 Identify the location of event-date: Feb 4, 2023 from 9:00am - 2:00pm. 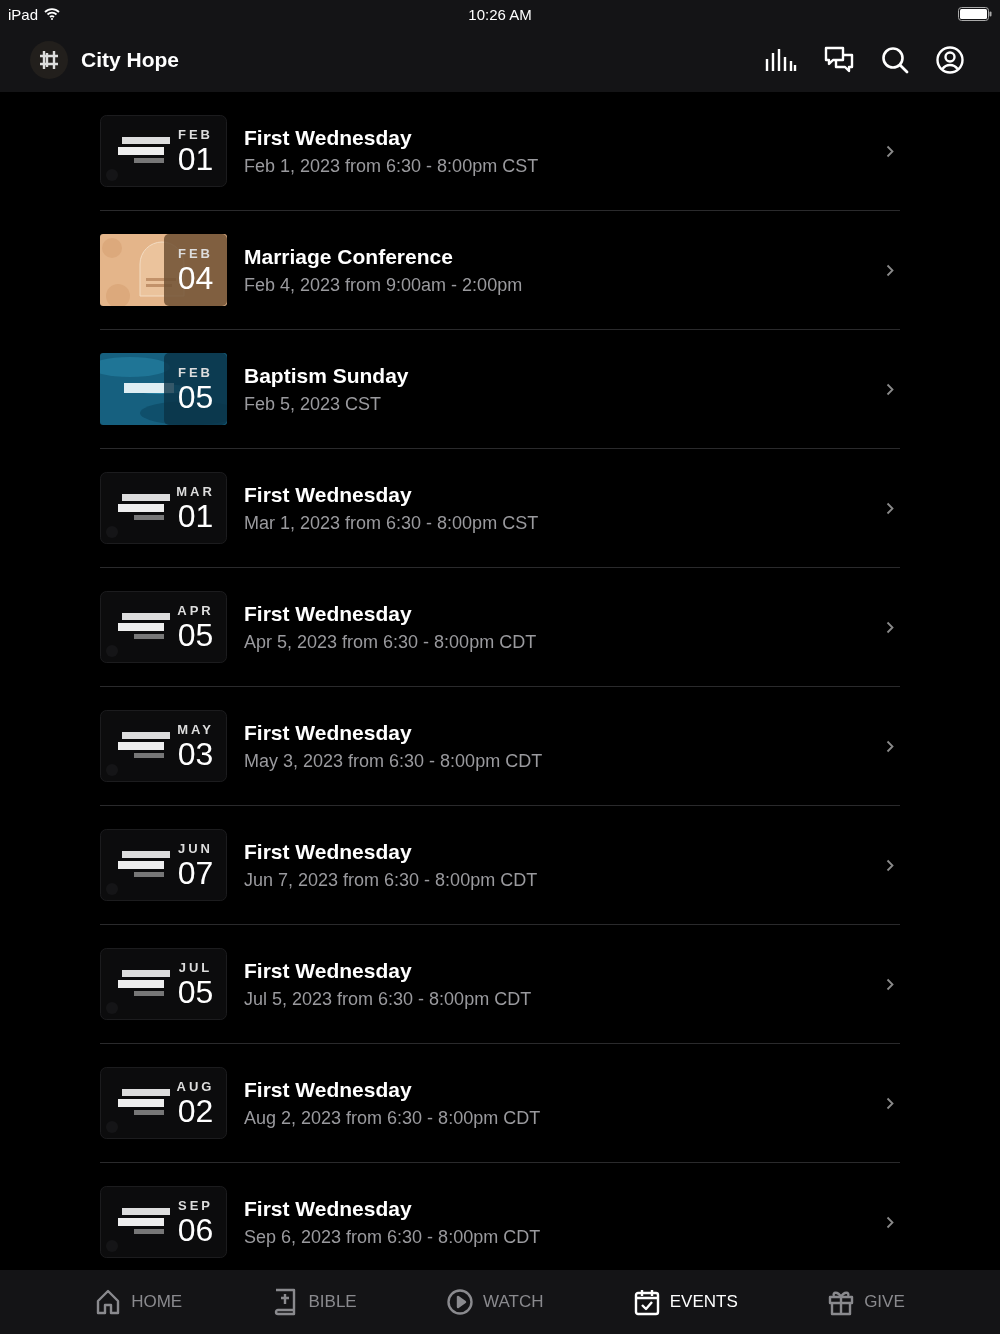
(384, 285).